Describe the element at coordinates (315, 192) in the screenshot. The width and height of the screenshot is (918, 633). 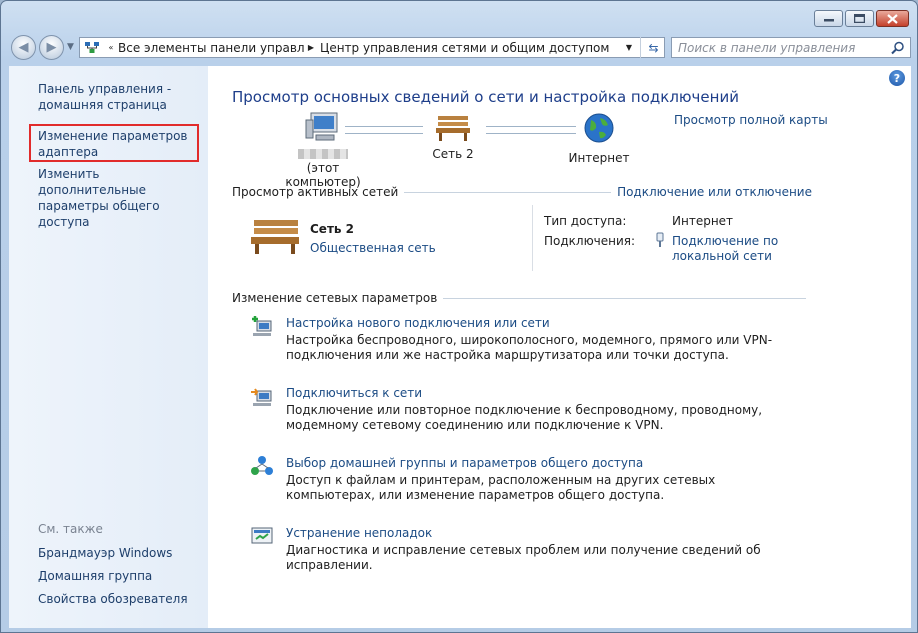
I see `active-networks-title: Просмотр активных сетей` at that location.